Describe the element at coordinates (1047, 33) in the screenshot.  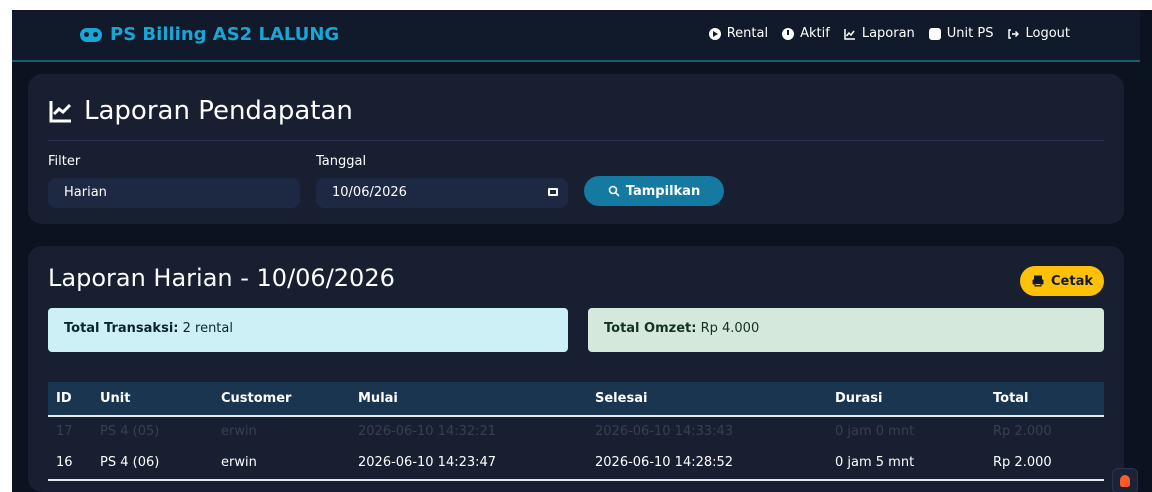
I see `nav-item-label: Logout` at that location.